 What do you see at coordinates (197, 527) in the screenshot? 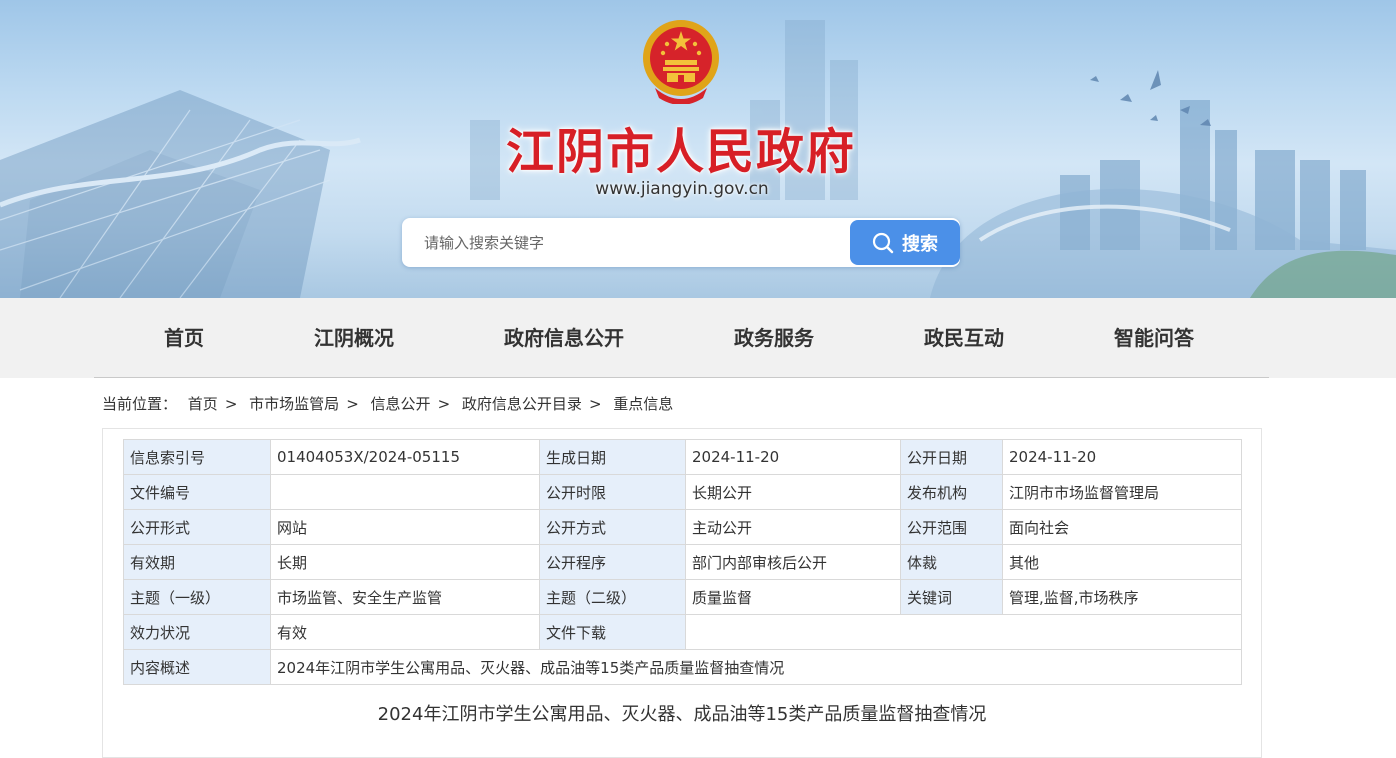
I see `meta-label: 公开形式` at bounding box center [197, 527].